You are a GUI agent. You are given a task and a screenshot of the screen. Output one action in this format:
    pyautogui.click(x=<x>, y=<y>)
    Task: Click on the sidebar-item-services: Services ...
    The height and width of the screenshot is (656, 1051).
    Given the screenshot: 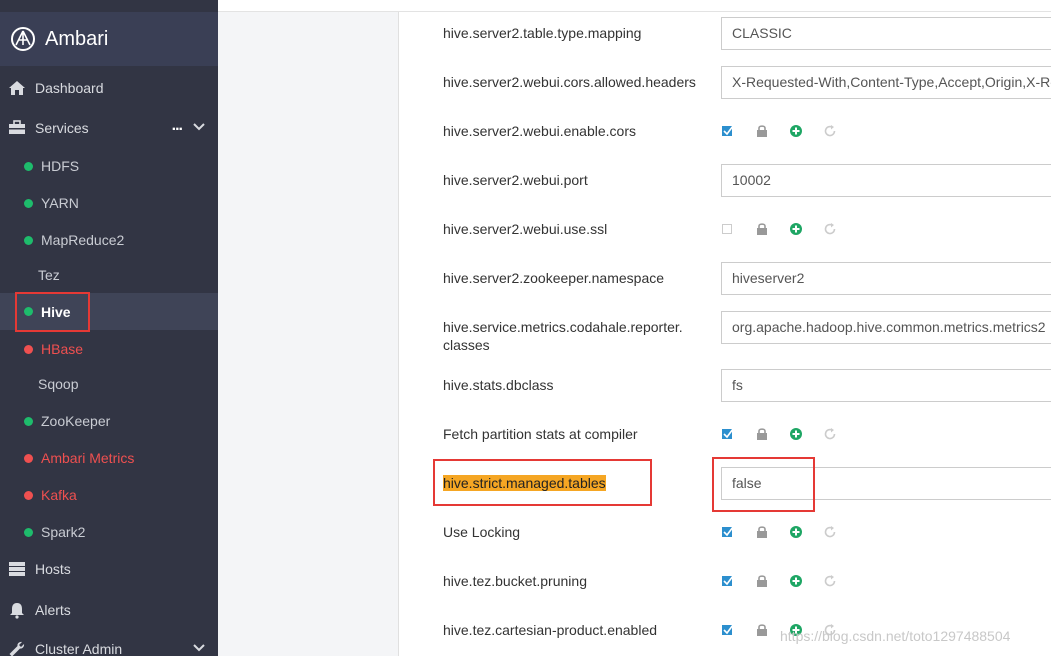 What is the action you would take?
    pyautogui.click(x=109, y=127)
    